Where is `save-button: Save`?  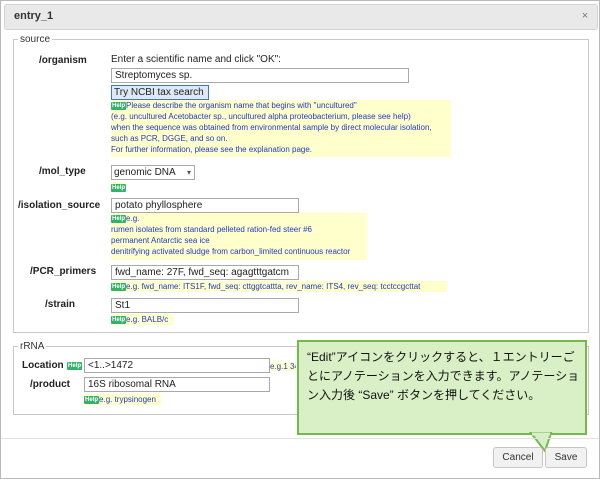 save-button: Save is located at coordinates (566, 457).